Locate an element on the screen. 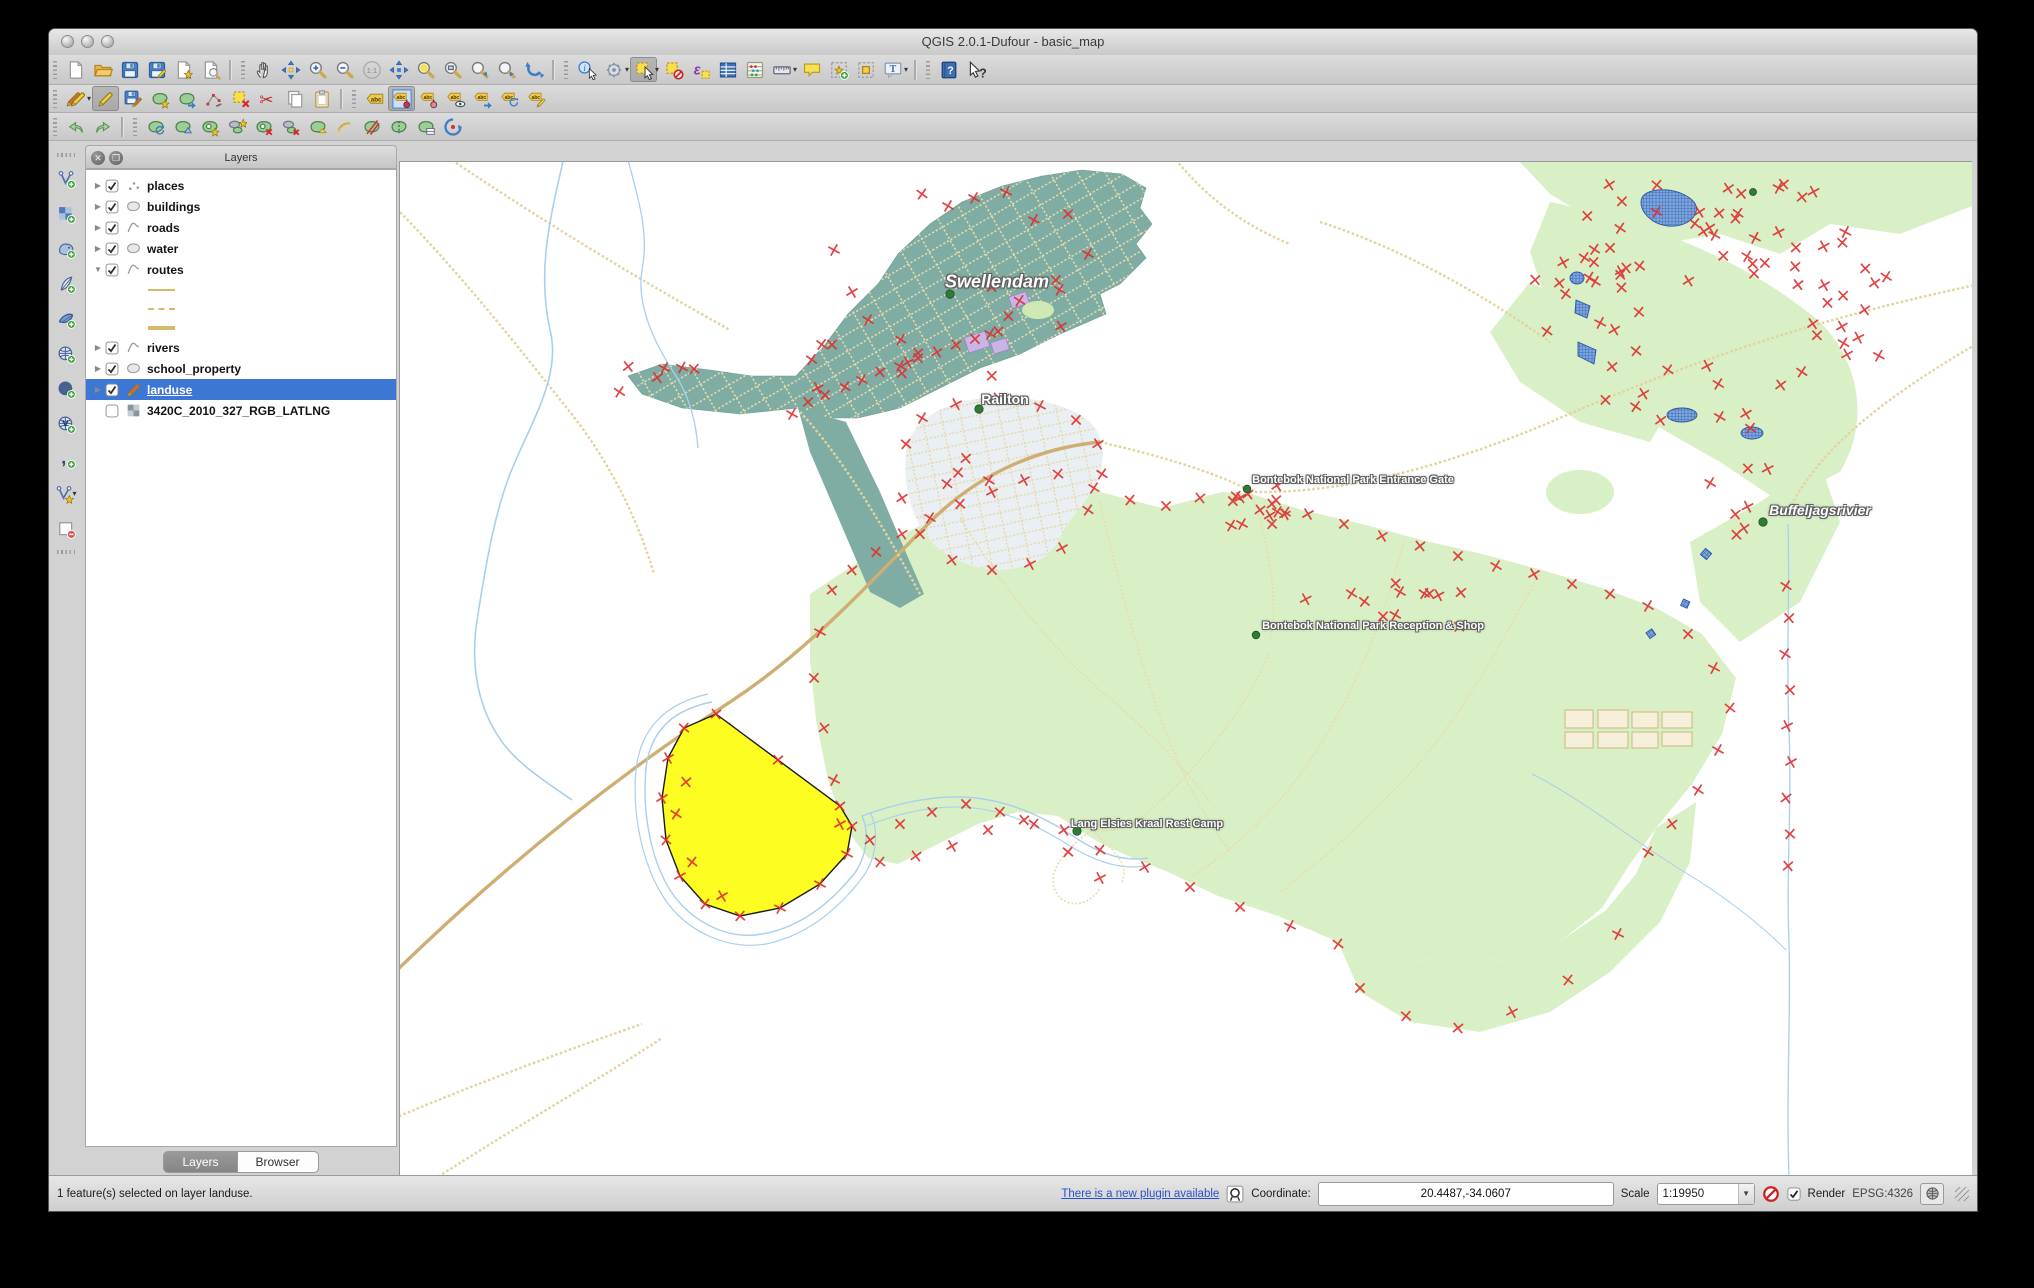 The height and width of the screenshot is (1288, 2034). delete-selected-button is located at coordinates (240, 98).